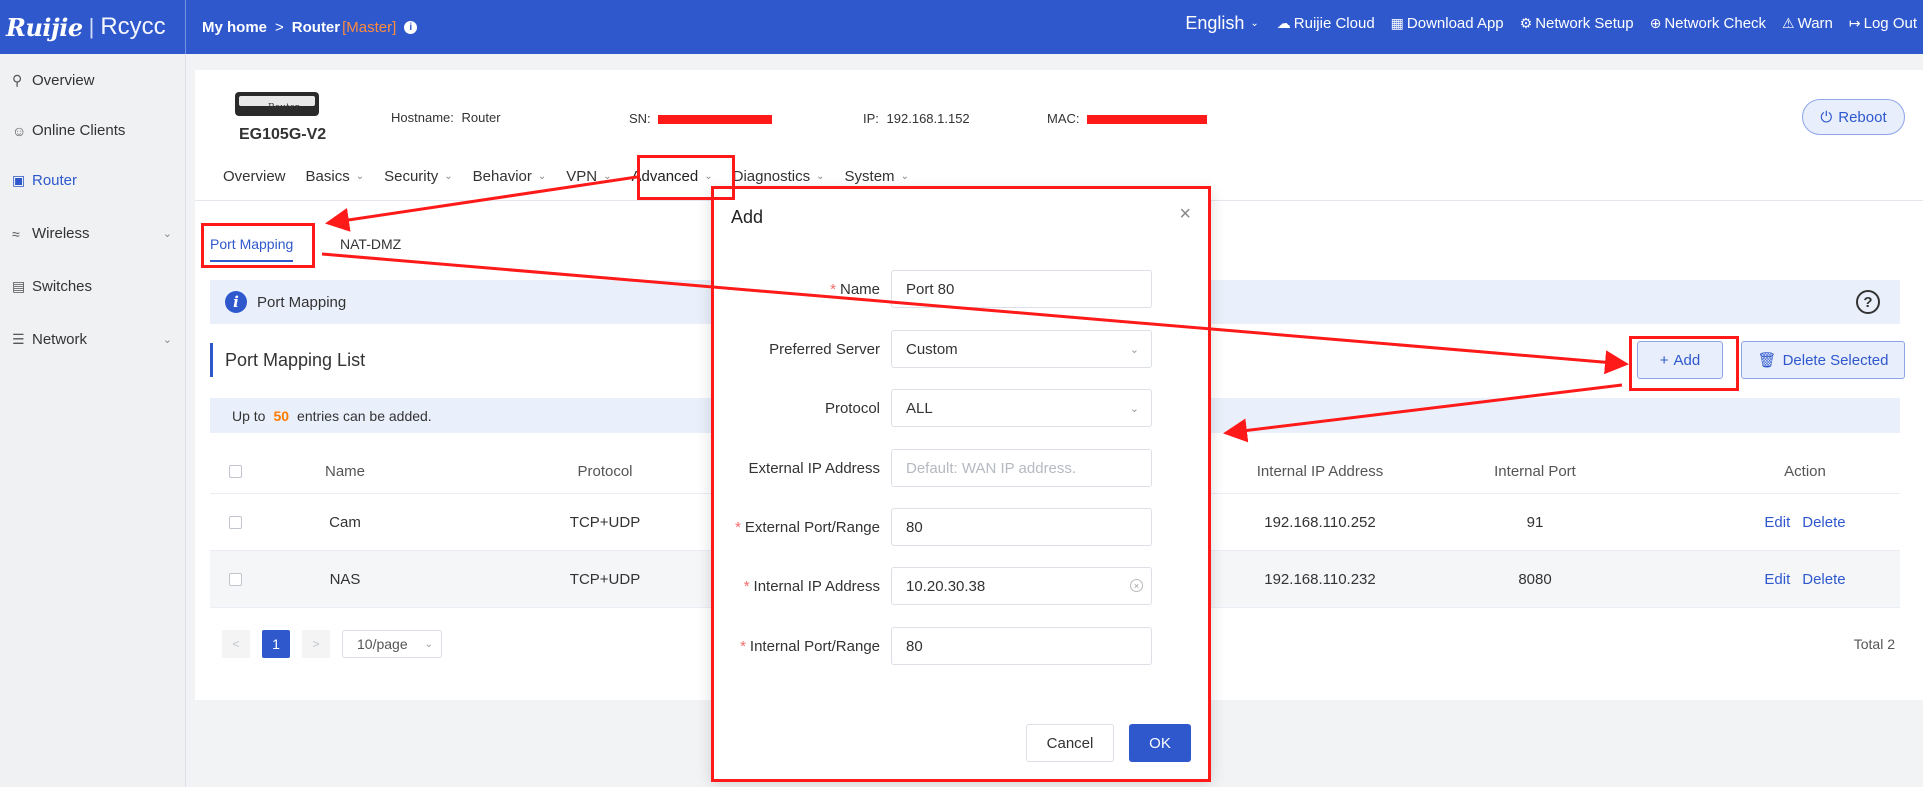 This screenshot has width=1923, height=787. I want to click on highlight-add-button, so click(1684, 363).